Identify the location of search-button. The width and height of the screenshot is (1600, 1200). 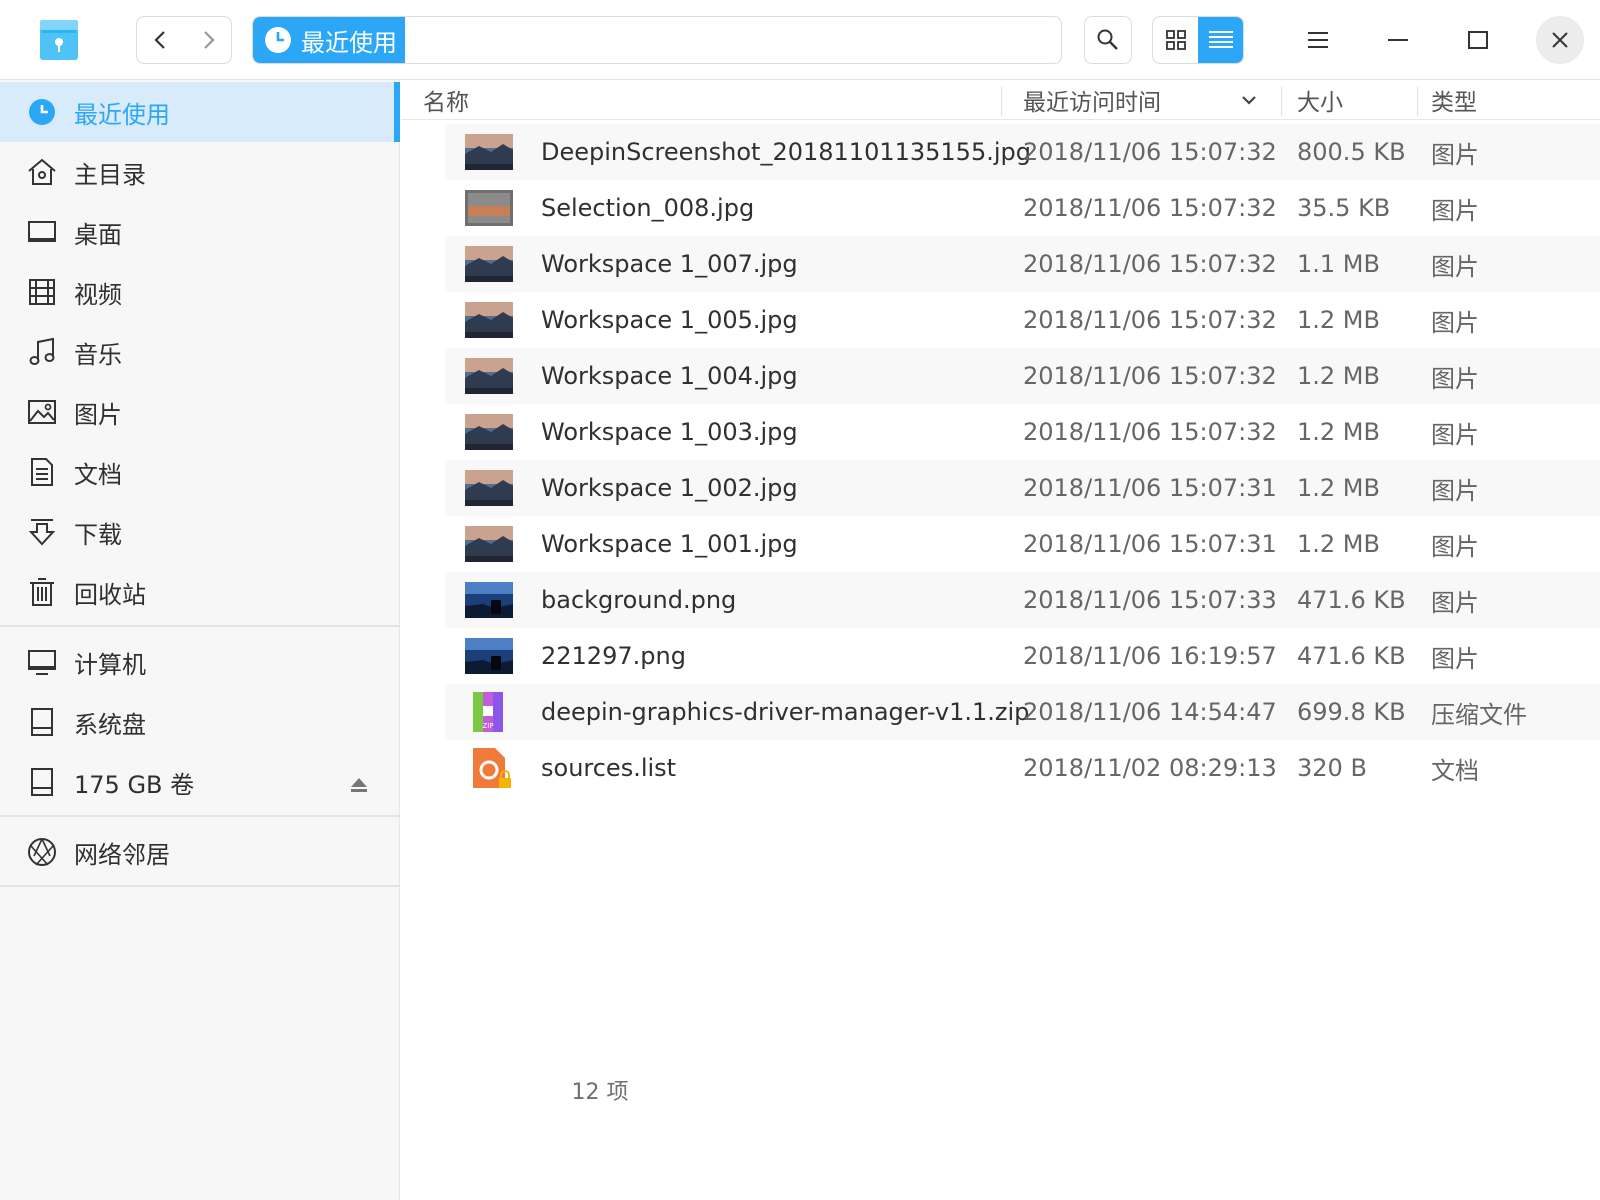
(1108, 40).